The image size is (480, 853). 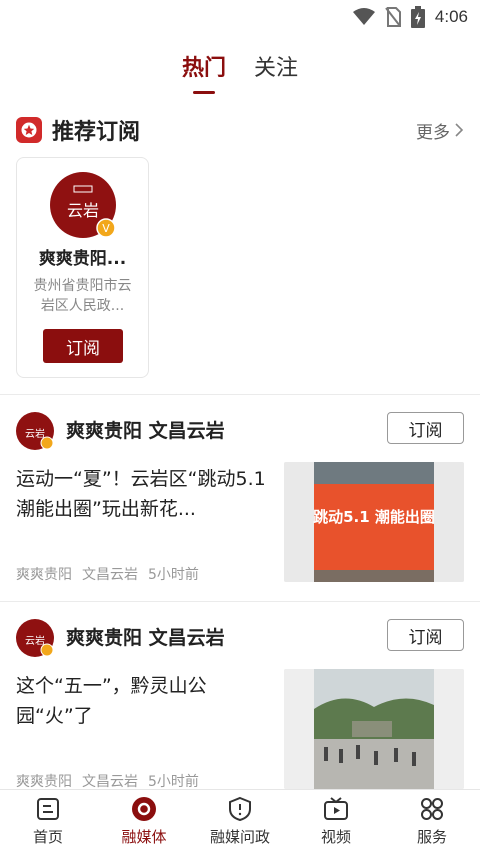 What do you see at coordinates (451, 16) in the screenshot?
I see `clock: 4:06` at bounding box center [451, 16].